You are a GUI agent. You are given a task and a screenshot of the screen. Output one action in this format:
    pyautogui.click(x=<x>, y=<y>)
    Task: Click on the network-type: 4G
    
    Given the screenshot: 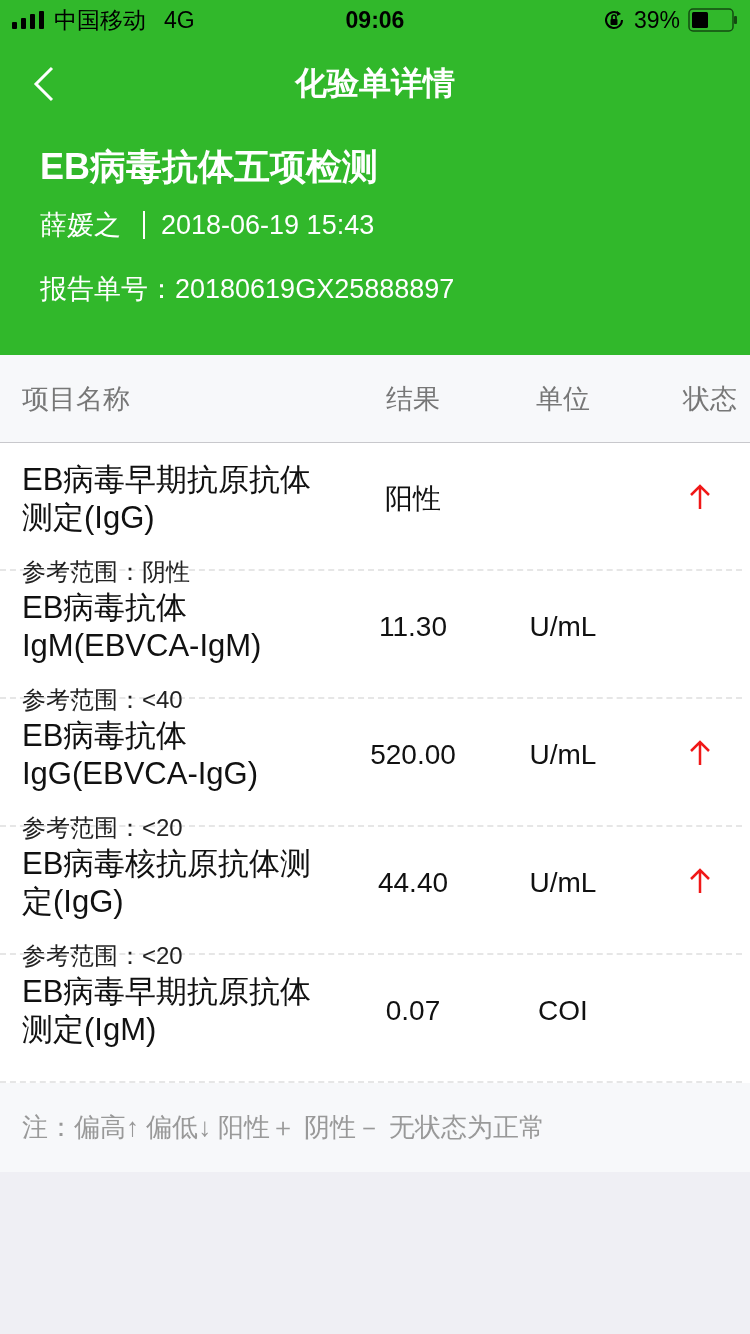 What is the action you would take?
    pyautogui.click(x=179, y=20)
    